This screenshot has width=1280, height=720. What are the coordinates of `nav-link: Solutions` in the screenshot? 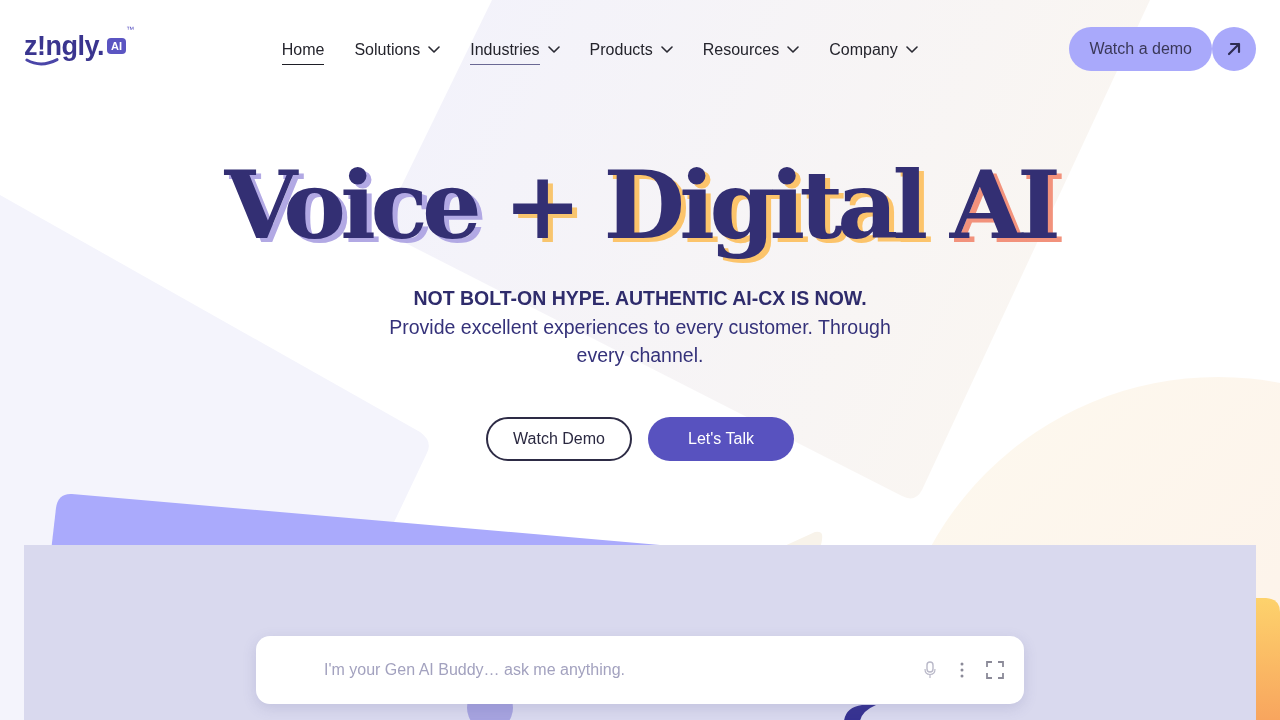 It's located at (397, 49).